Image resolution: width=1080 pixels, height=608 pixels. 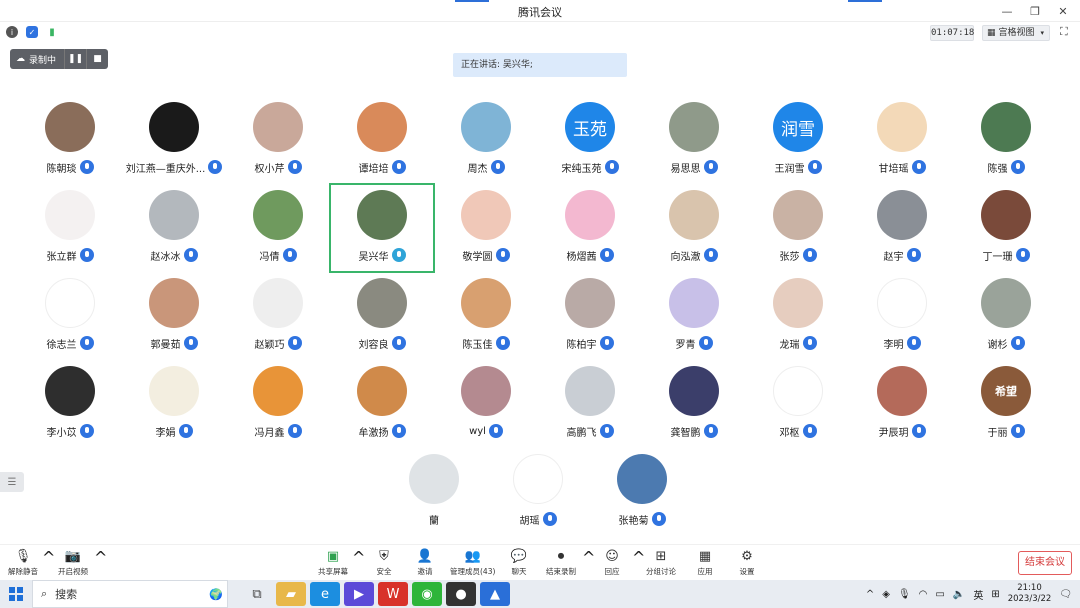 I want to click on end-recording-button: ⏺ 结束录制, so click(x=561, y=564).